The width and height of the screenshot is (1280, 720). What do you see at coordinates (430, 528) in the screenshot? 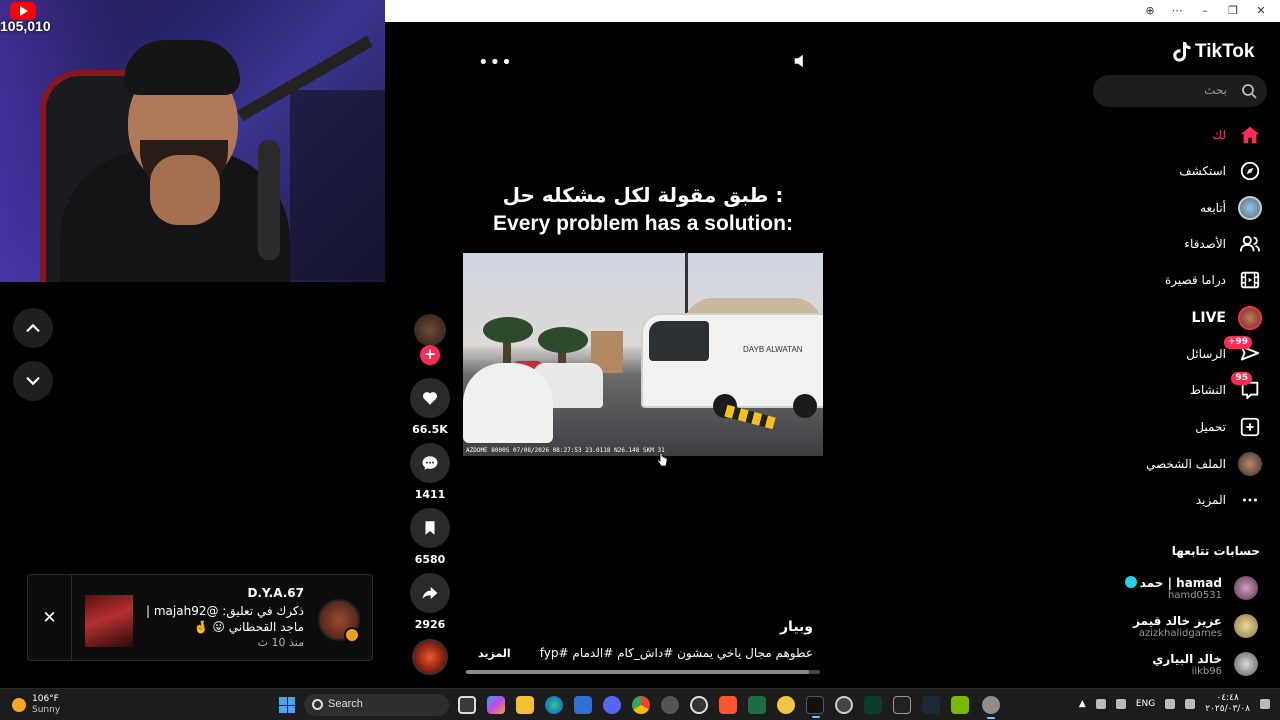
I see `bookmark-button` at bounding box center [430, 528].